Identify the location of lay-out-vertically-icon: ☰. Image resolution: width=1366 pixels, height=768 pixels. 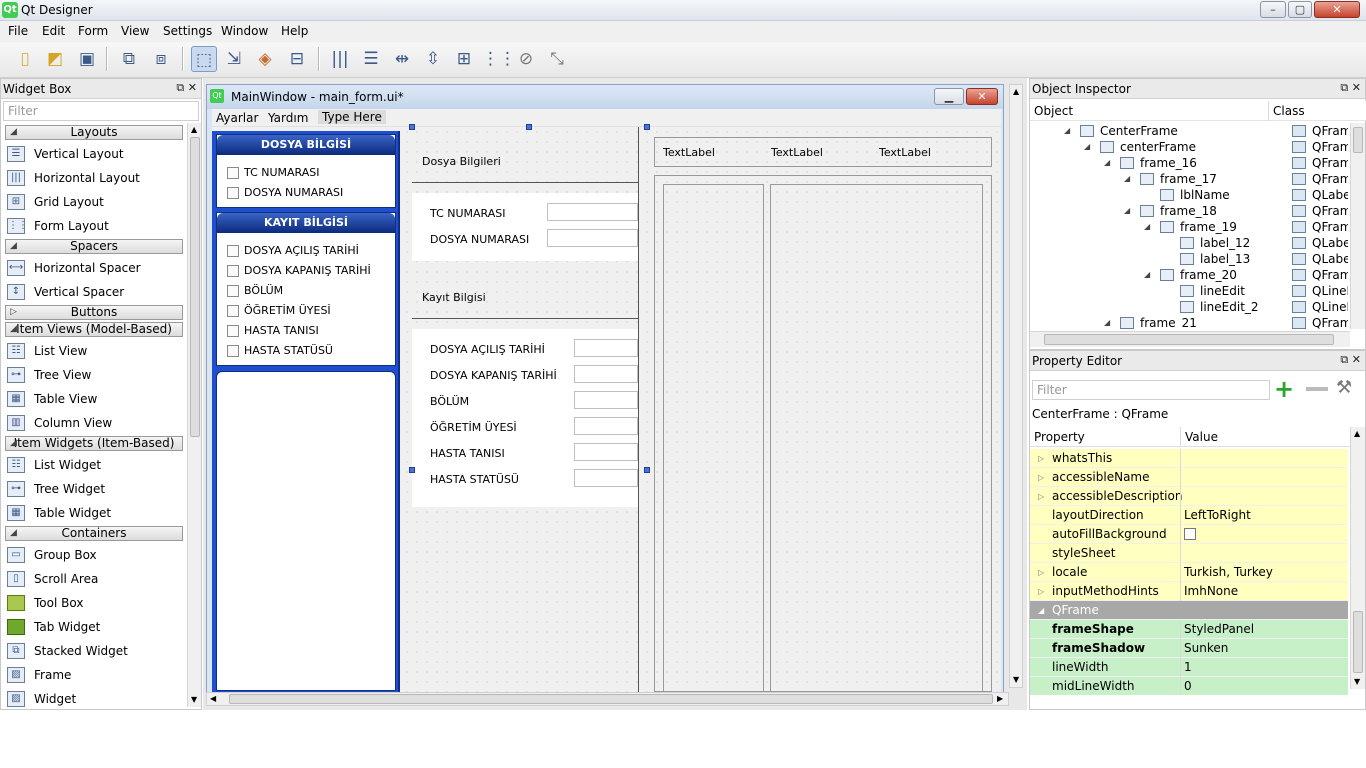
(371, 59).